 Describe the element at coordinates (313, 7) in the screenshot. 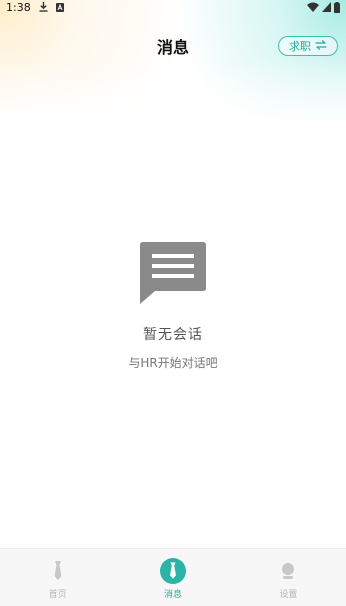

I see `wifi-icon` at that location.